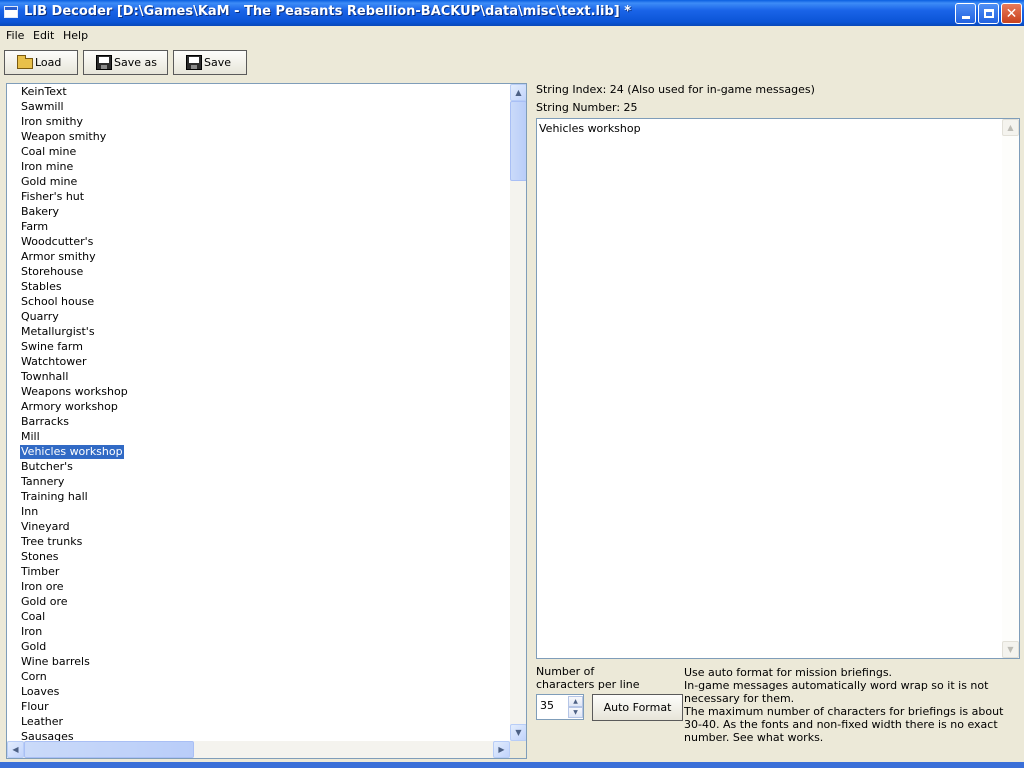  I want to click on list-item: Vineyard, so click(45, 527).